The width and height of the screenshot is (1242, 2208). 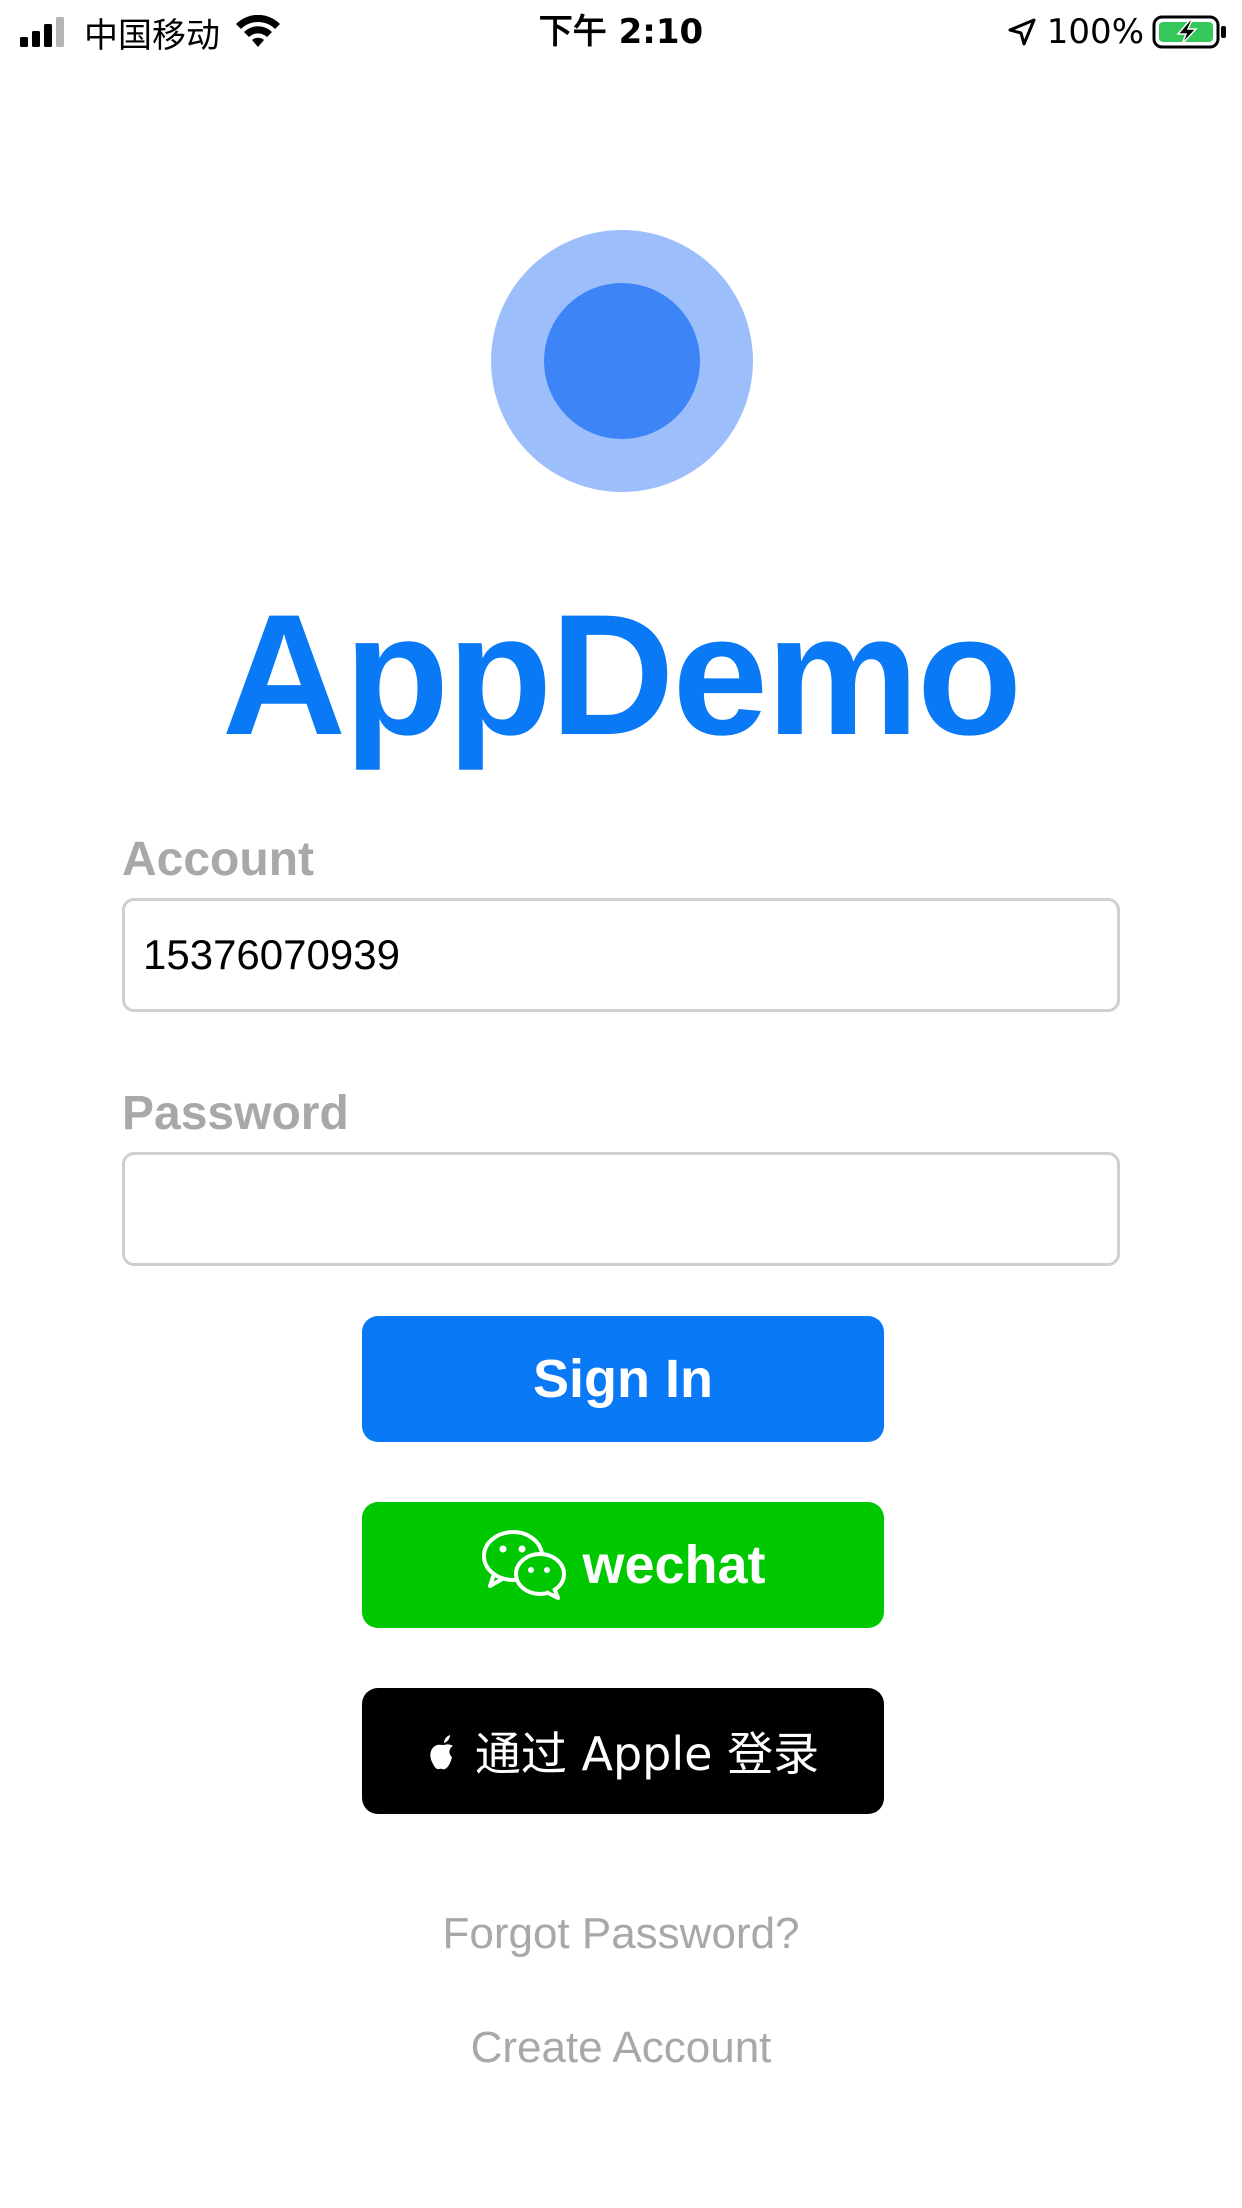 What do you see at coordinates (524, 1565) in the screenshot?
I see `wechat-icon` at bounding box center [524, 1565].